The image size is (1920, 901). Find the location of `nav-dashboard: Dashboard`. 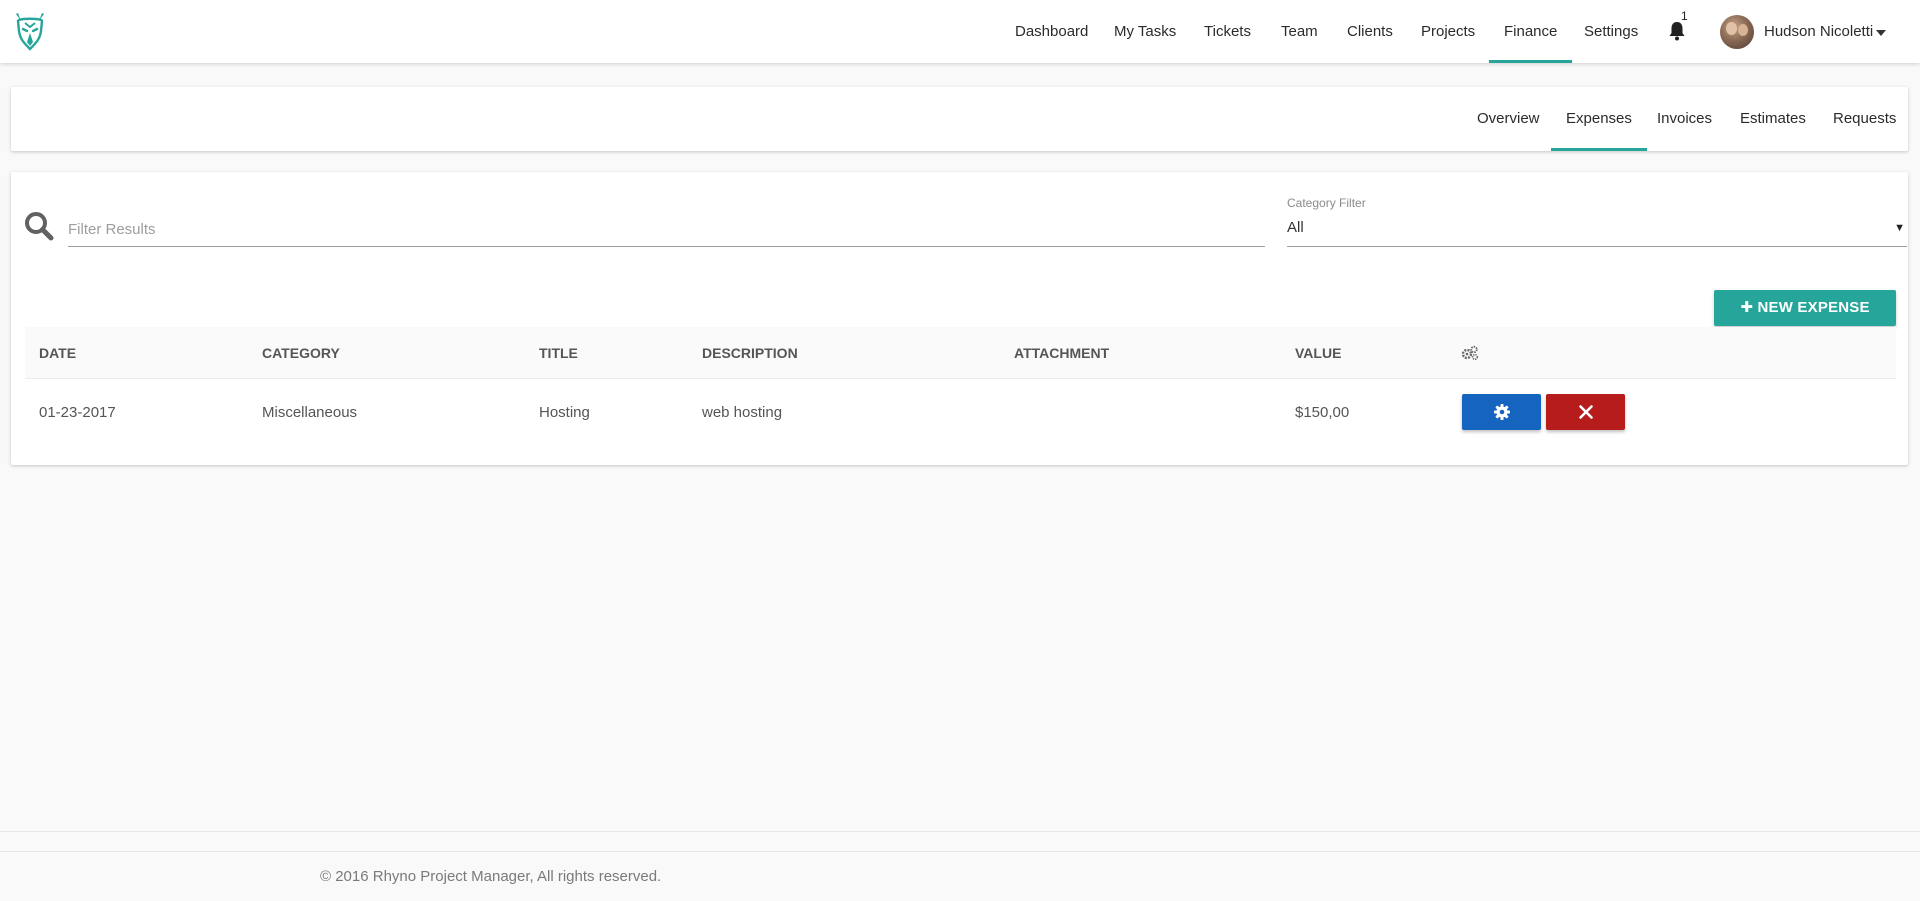

nav-dashboard: Dashboard is located at coordinates (1051, 31).